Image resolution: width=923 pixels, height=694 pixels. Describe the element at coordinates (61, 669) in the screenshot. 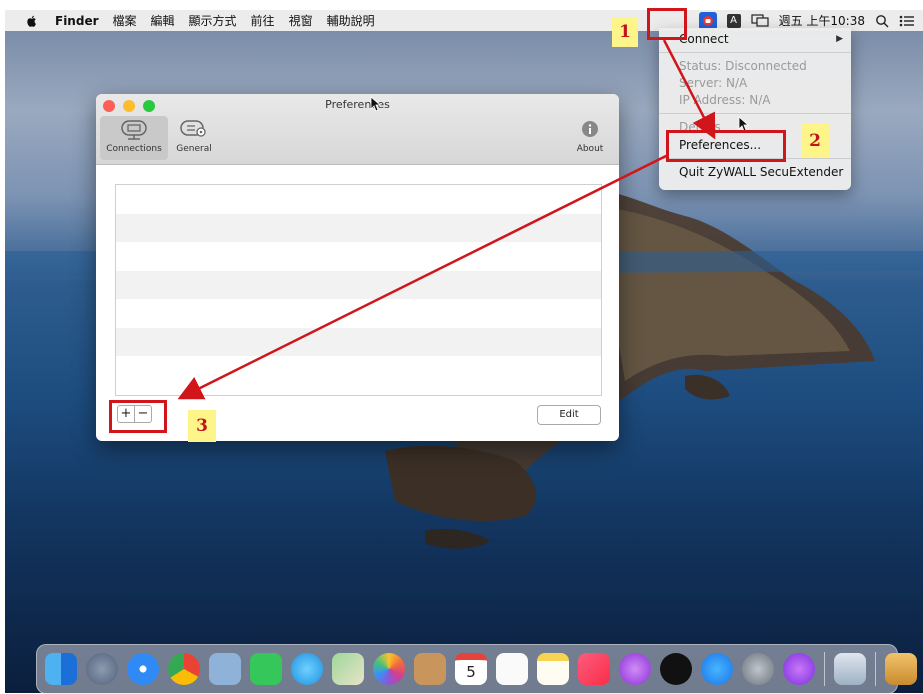

I see `finder-icon` at that location.